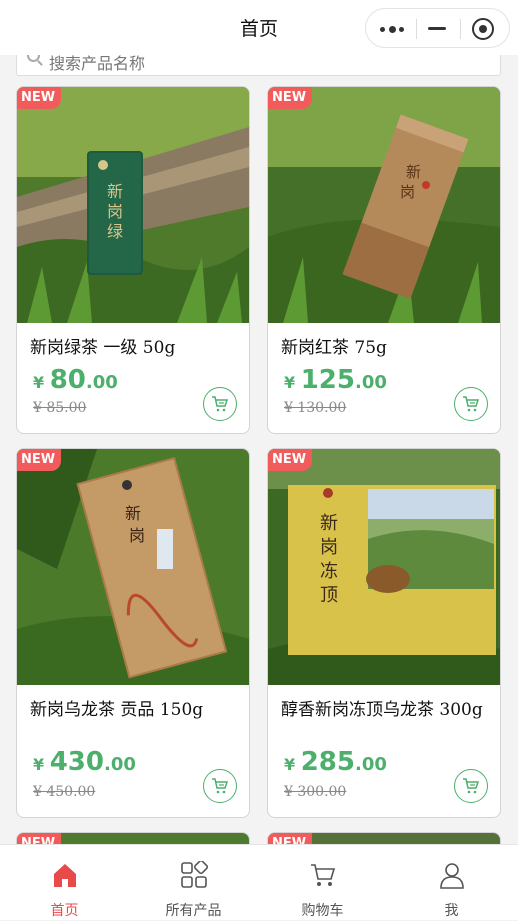  I want to click on tab-me: 我, so click(451, 883).